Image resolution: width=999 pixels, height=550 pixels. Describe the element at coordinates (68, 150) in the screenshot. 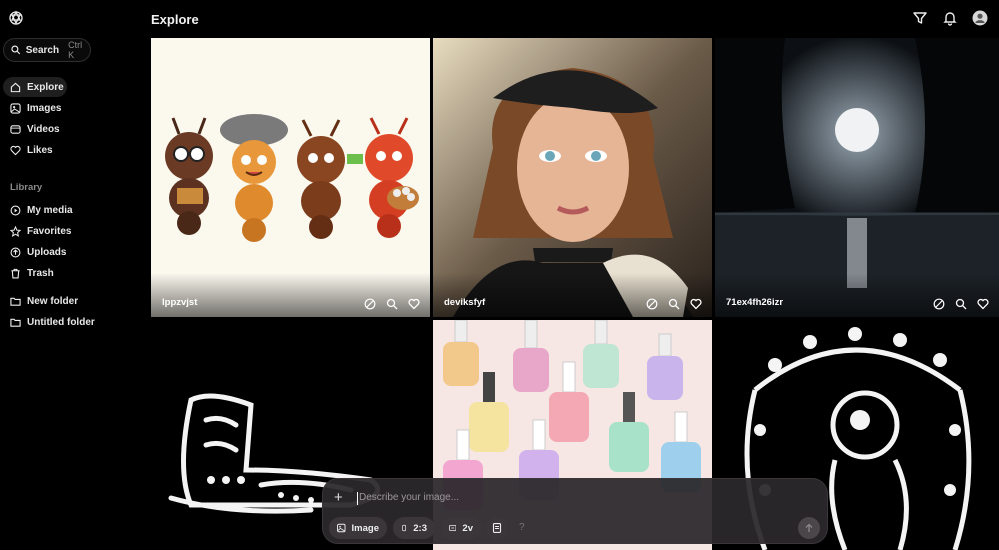

I see `nav-item-likes: Likes` at that location.